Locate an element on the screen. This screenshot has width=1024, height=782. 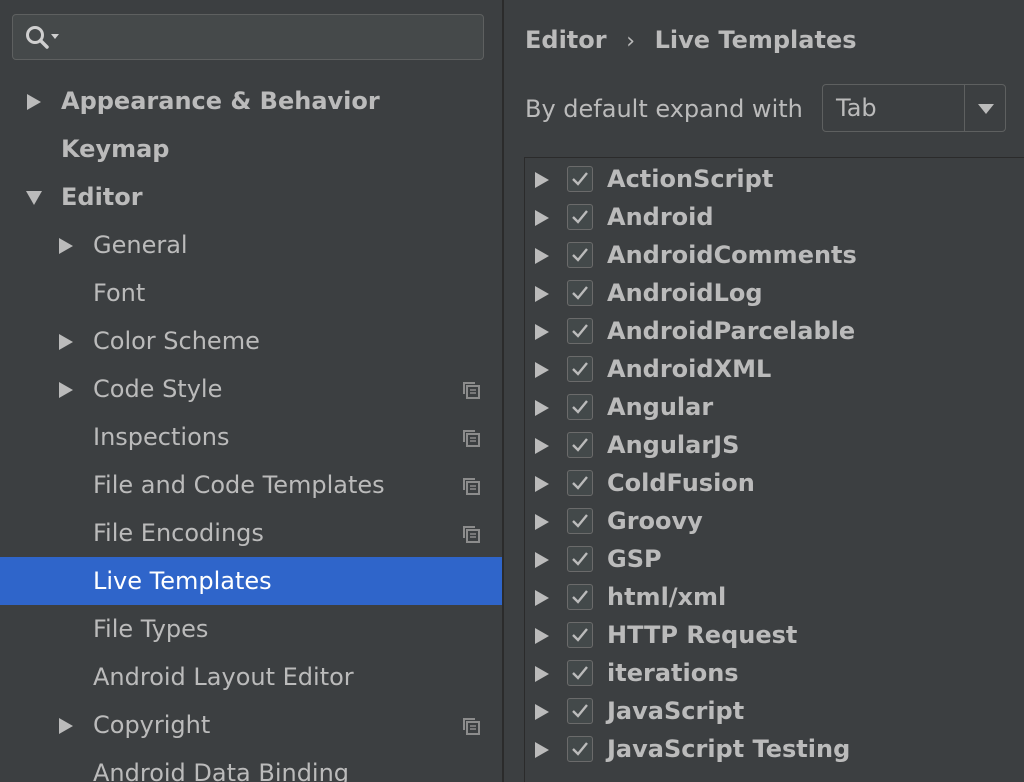
sidebar-item-keymap: Keymap is located at coordinates (251, 149).